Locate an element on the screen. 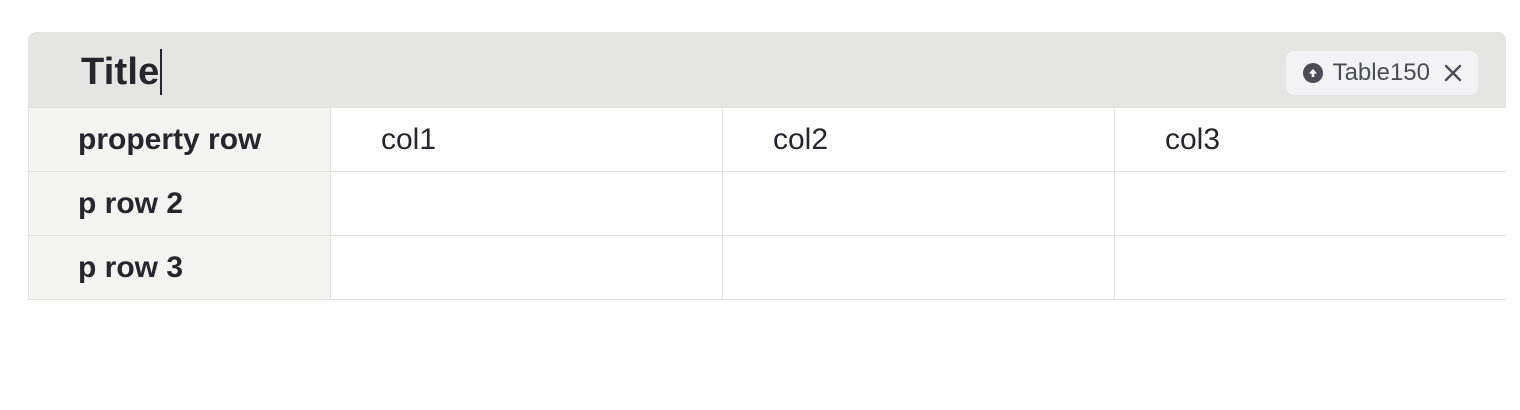 The image size is (1520, 410). arrow-up-circle-icon is located at coordinates (1312, 73).